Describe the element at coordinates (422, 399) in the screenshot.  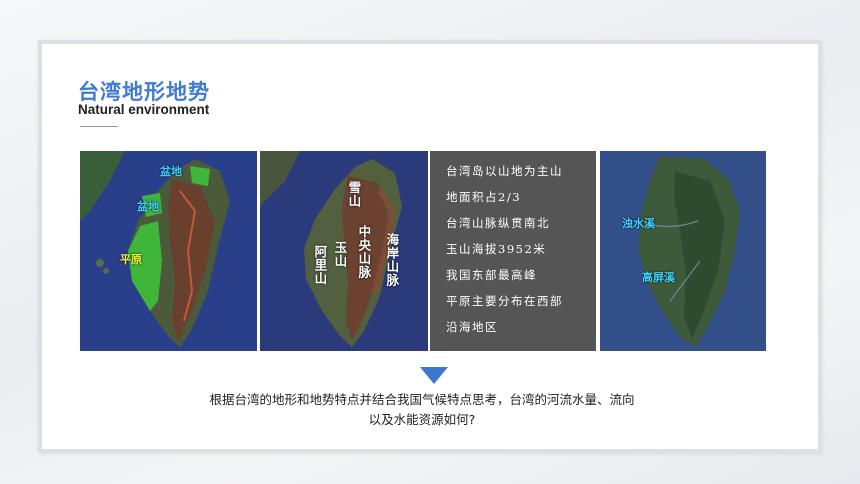
I see `question-line-1: 根据台湾的地形和地势特点并结合我国气候特点思考，台湾的河流水量、流向` at that location.